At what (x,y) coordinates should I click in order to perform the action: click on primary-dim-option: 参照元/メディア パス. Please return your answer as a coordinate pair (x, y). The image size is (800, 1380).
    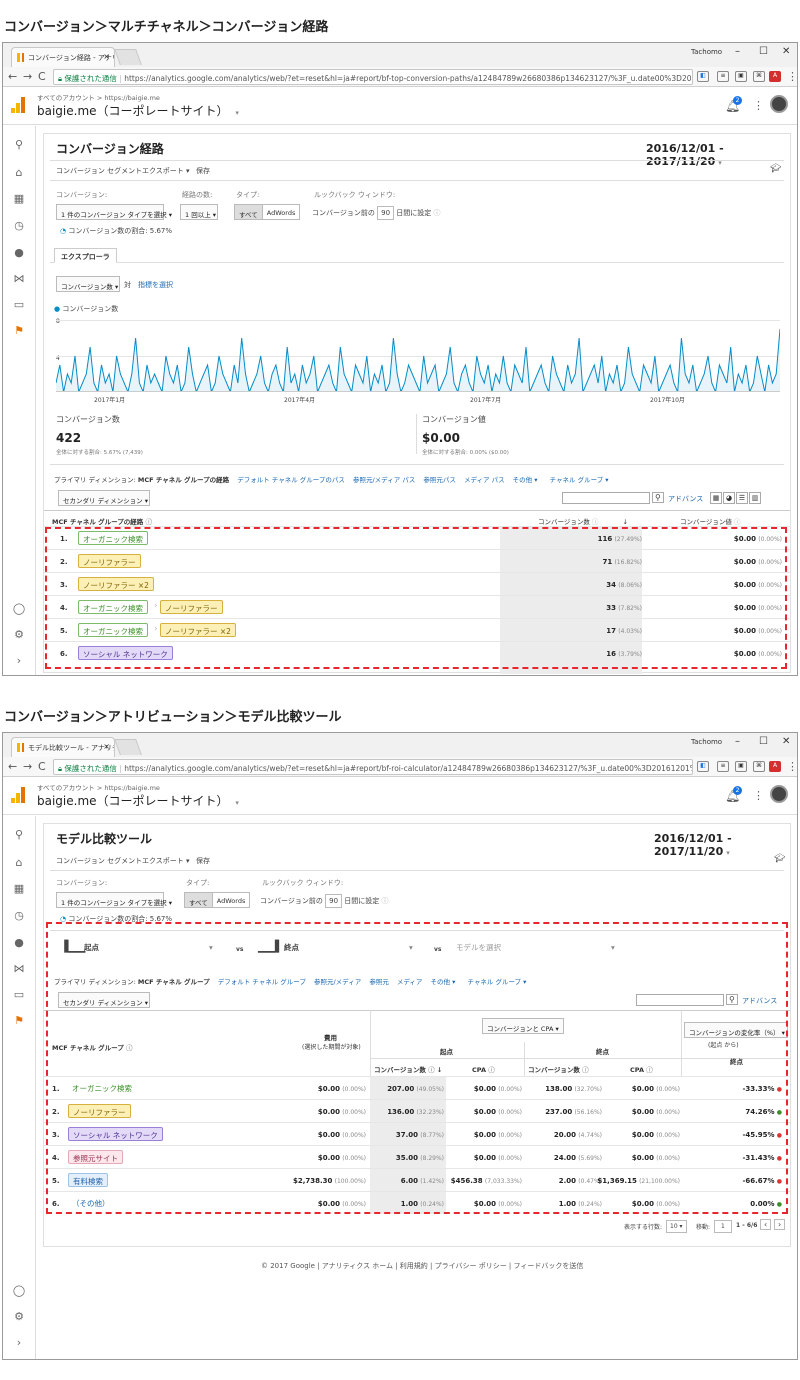
    Looking at the image, I should click on (384, 480).